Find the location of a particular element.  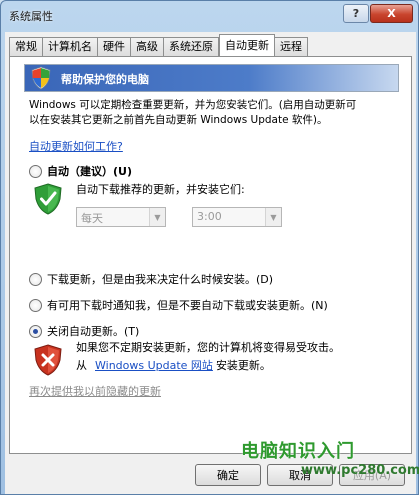

window-title: 系统属性 is located at coordinates (31, 16).